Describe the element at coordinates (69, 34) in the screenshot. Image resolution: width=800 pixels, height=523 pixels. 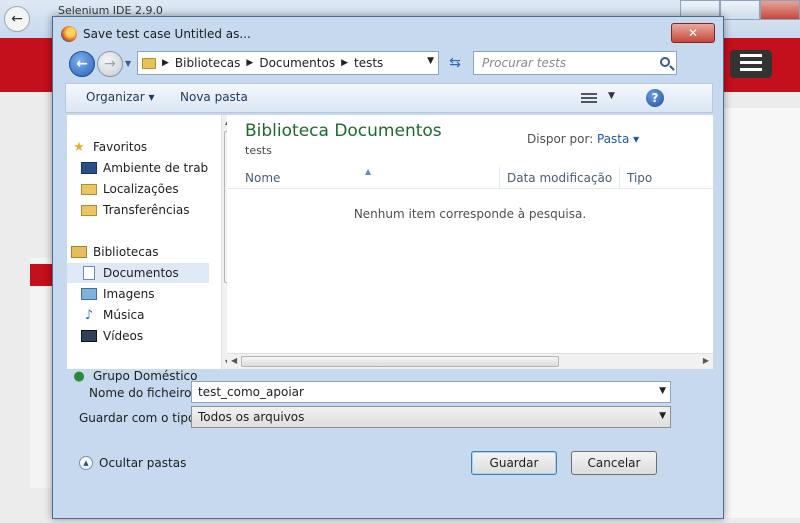
I see `firefox-icon` at that location.